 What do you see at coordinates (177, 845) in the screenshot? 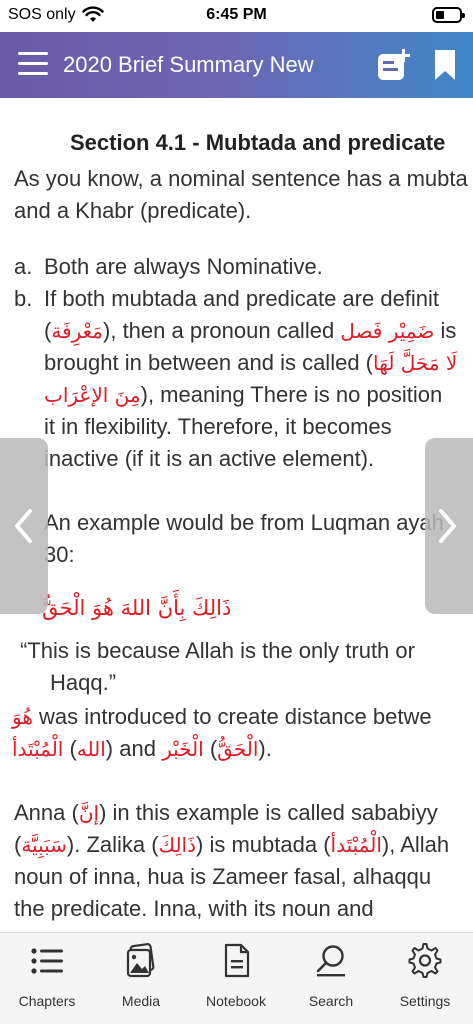
I see `arabic-term: ذَالِكَ` at bounding box center [177, 845].